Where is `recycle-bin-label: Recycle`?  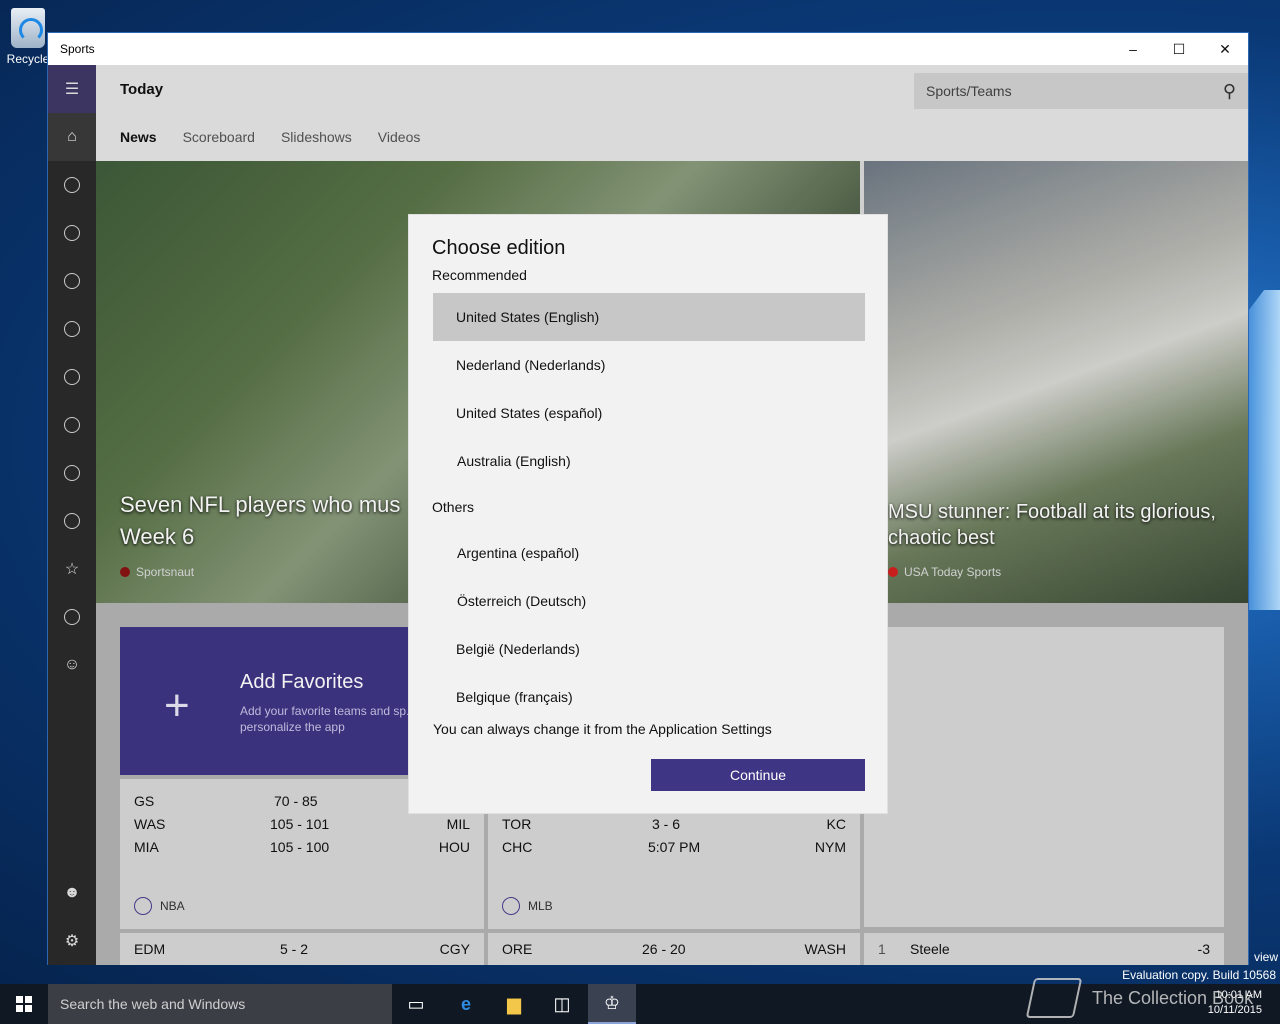
recycle-bin-label: Recycle is located at coordinates (28, 59).